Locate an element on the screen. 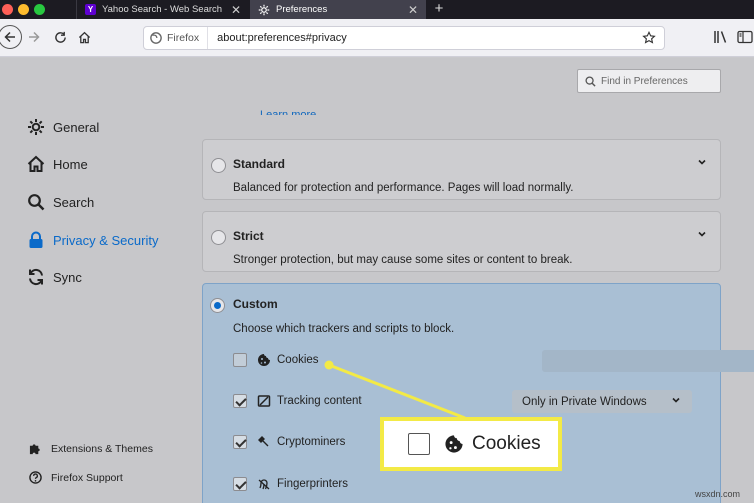  new-tab-button: + is located at coordinates (439, 9).